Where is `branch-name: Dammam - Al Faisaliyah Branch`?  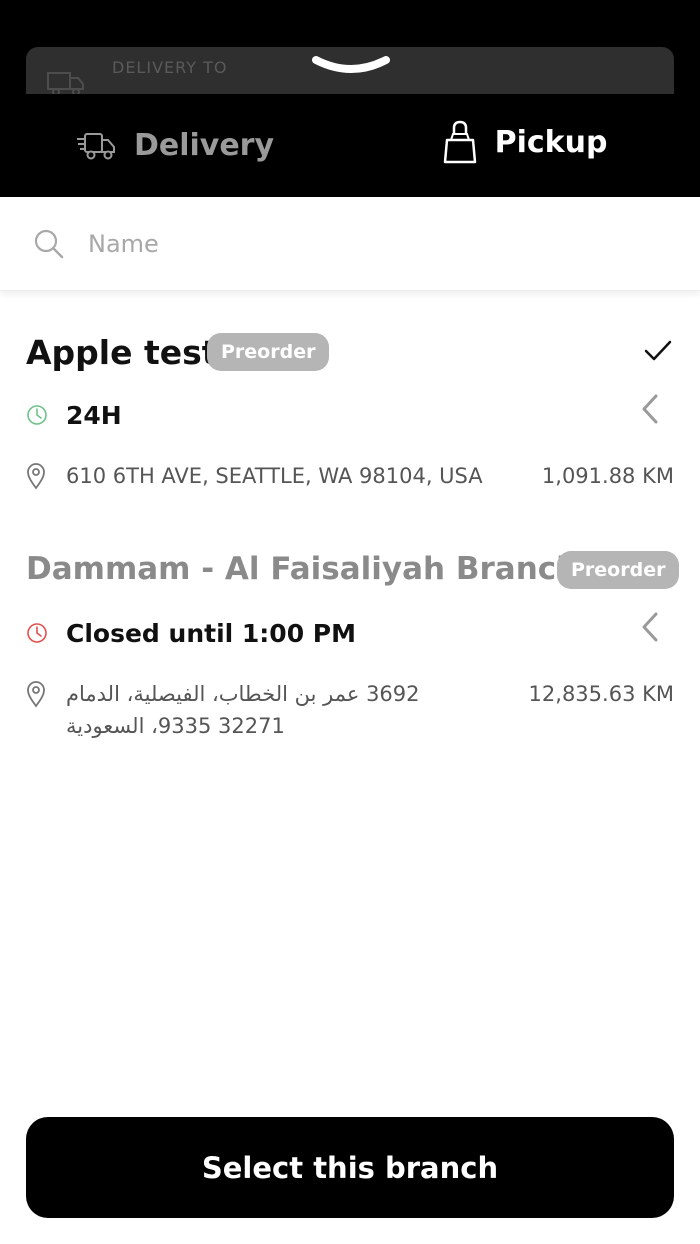
branch-name: Dammam - Al Faisaliyah Branch is located at coordinates (302, 569).